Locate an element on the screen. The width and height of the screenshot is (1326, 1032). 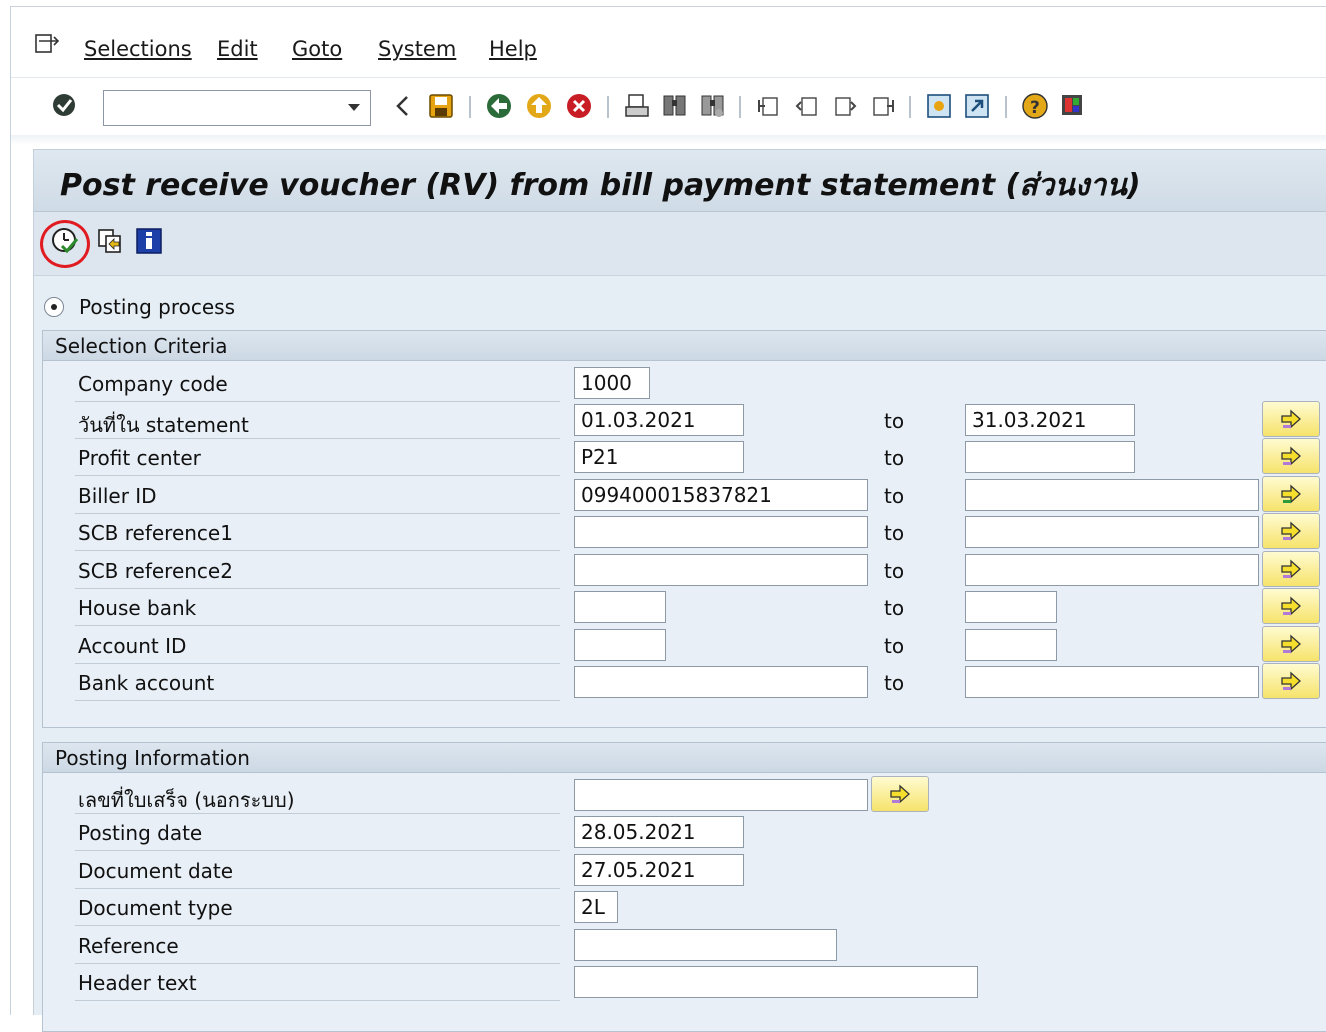
field-label: Bank account is located at coordinates (146, 683).